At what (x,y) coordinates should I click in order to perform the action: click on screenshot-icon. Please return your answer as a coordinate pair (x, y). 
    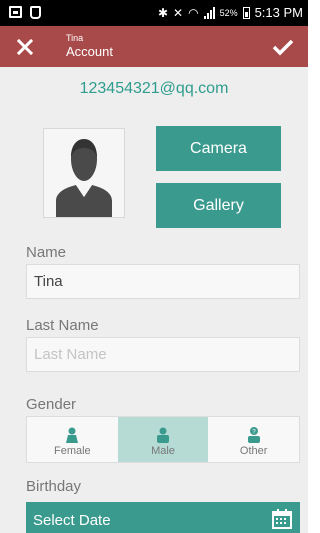
    Looking at the image, I should click on (15, 12).